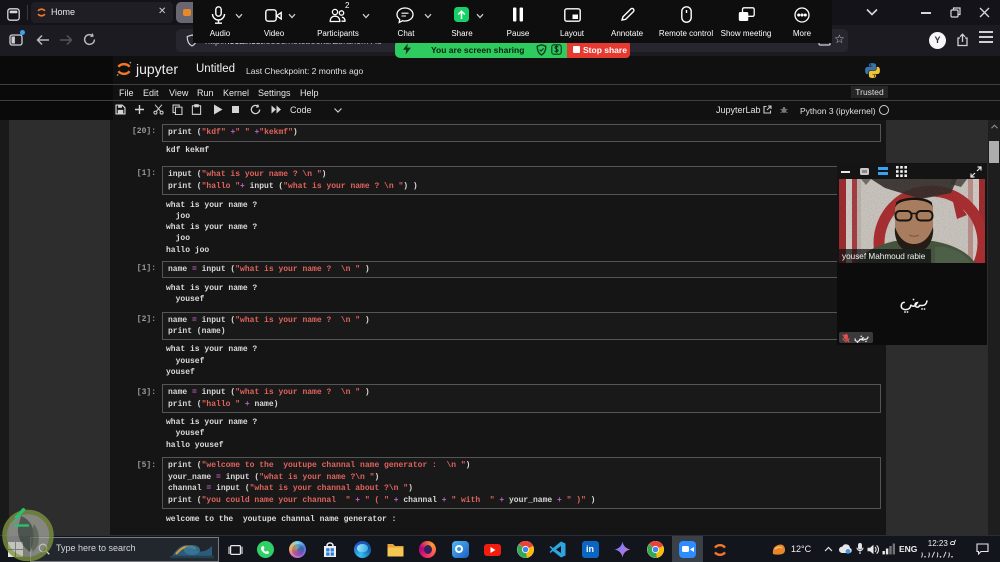  Describe the element at coordinates (884, 256) in the screenshot. I see `svg-text: yousef Mahmoud rabie` at that location.